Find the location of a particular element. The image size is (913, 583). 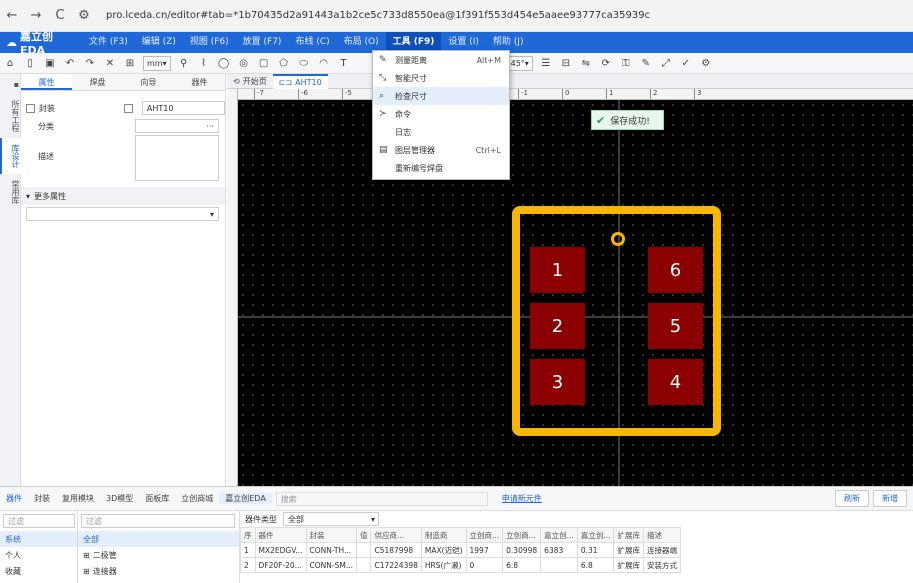

rotate-icon: ⟳ is located at coordinates (606, 63).